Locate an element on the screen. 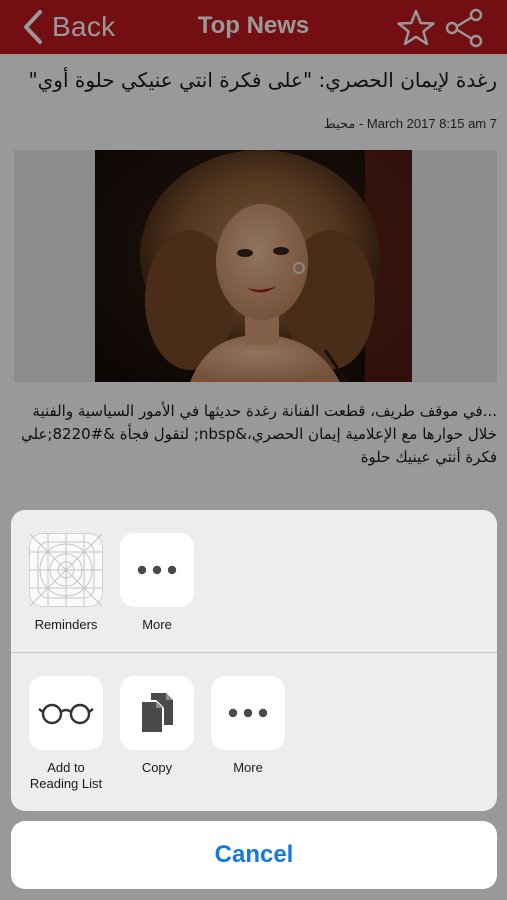  cancel-button: Cancel is located at coordinates (254, 855).